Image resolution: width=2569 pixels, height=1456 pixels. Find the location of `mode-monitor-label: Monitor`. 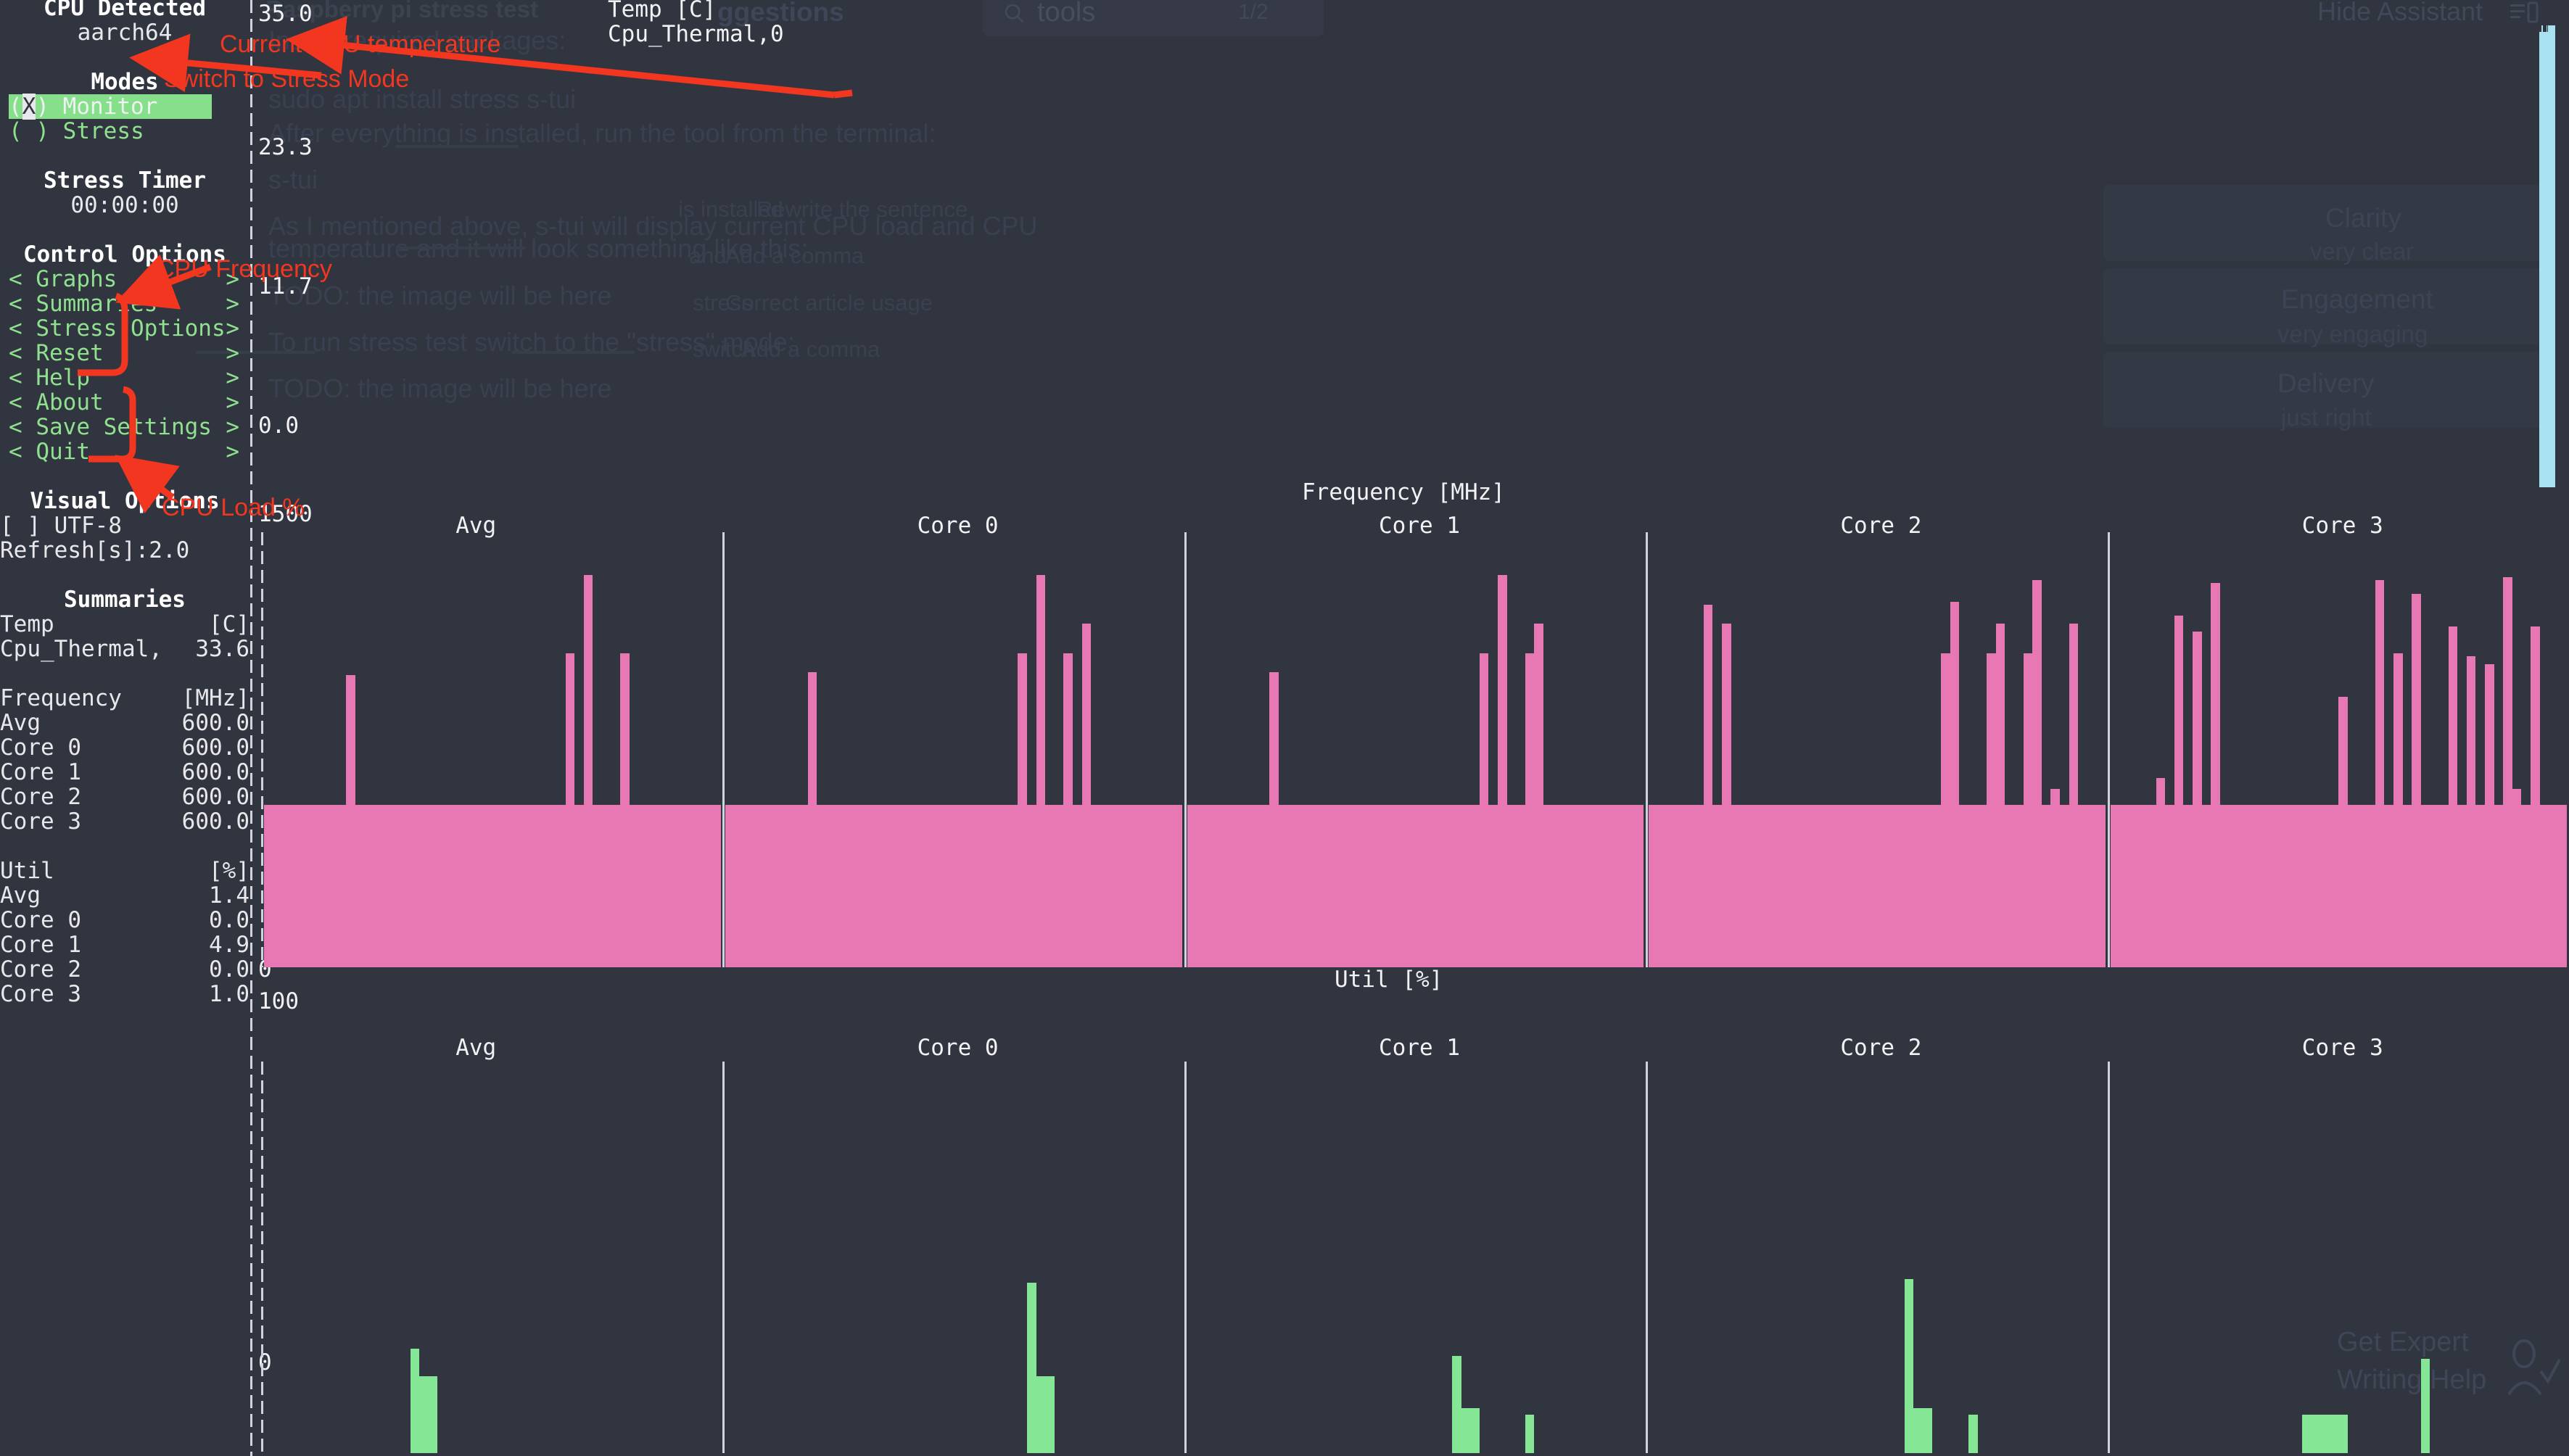

mode-monitor-label: Monitor is located at coordinates (110, 107).